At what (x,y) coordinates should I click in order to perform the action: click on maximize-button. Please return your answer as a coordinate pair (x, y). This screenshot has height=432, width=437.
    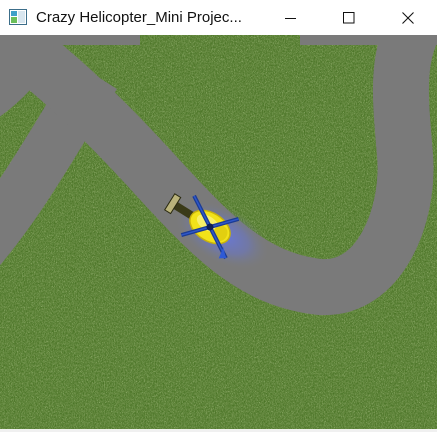
    Looking at the image, I should click on (349, 17).